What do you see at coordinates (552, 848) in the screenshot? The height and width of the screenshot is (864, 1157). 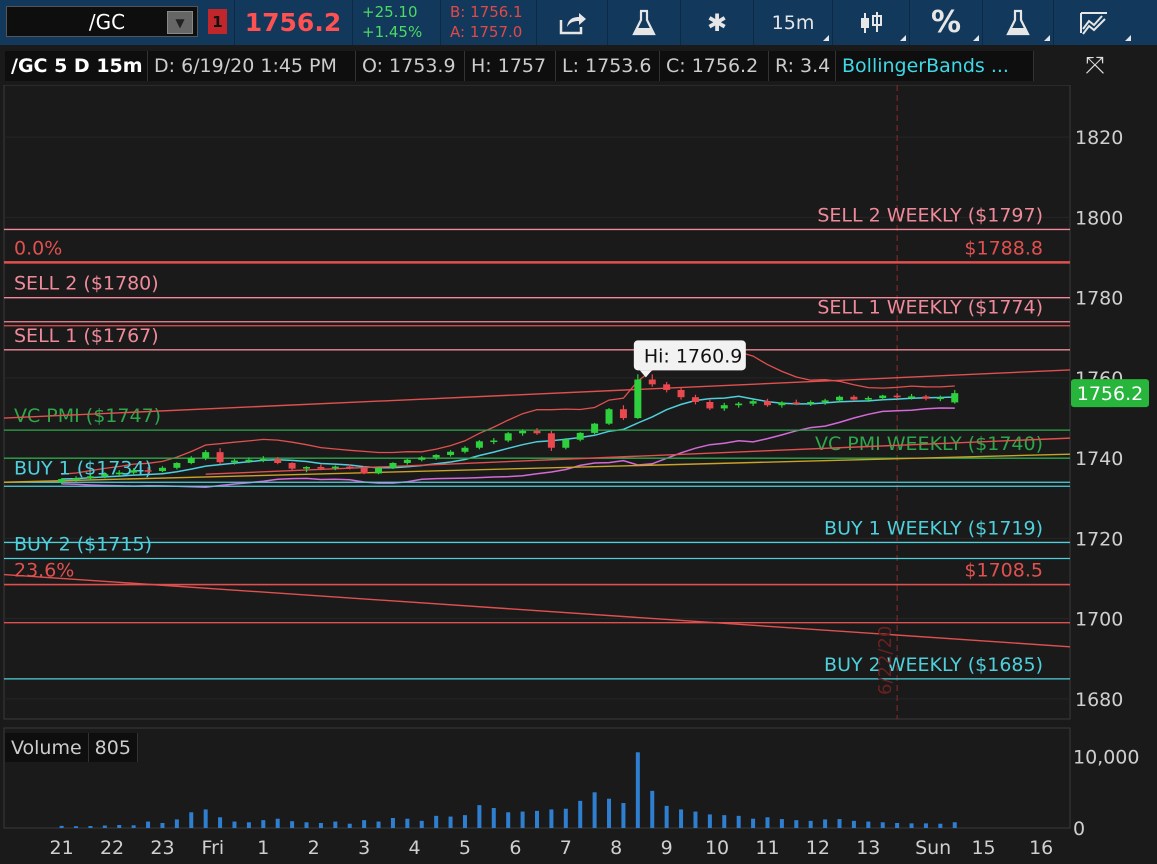 I see `time-axis: 21 22 23 Fri 1 2 3 4 5 6 7 8 9 10 11 12 13 Sun 15 16` at bounding box center [552, 848].